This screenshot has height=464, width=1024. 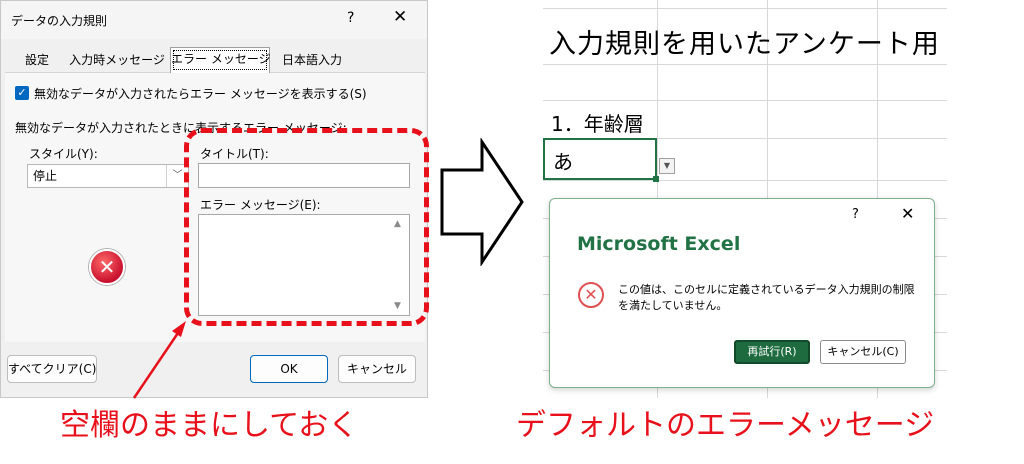 What do you see at coordinates (597, 124) in the screenshot?
I see `question-label: 1．年齢層` at bounding box center [597, 124].